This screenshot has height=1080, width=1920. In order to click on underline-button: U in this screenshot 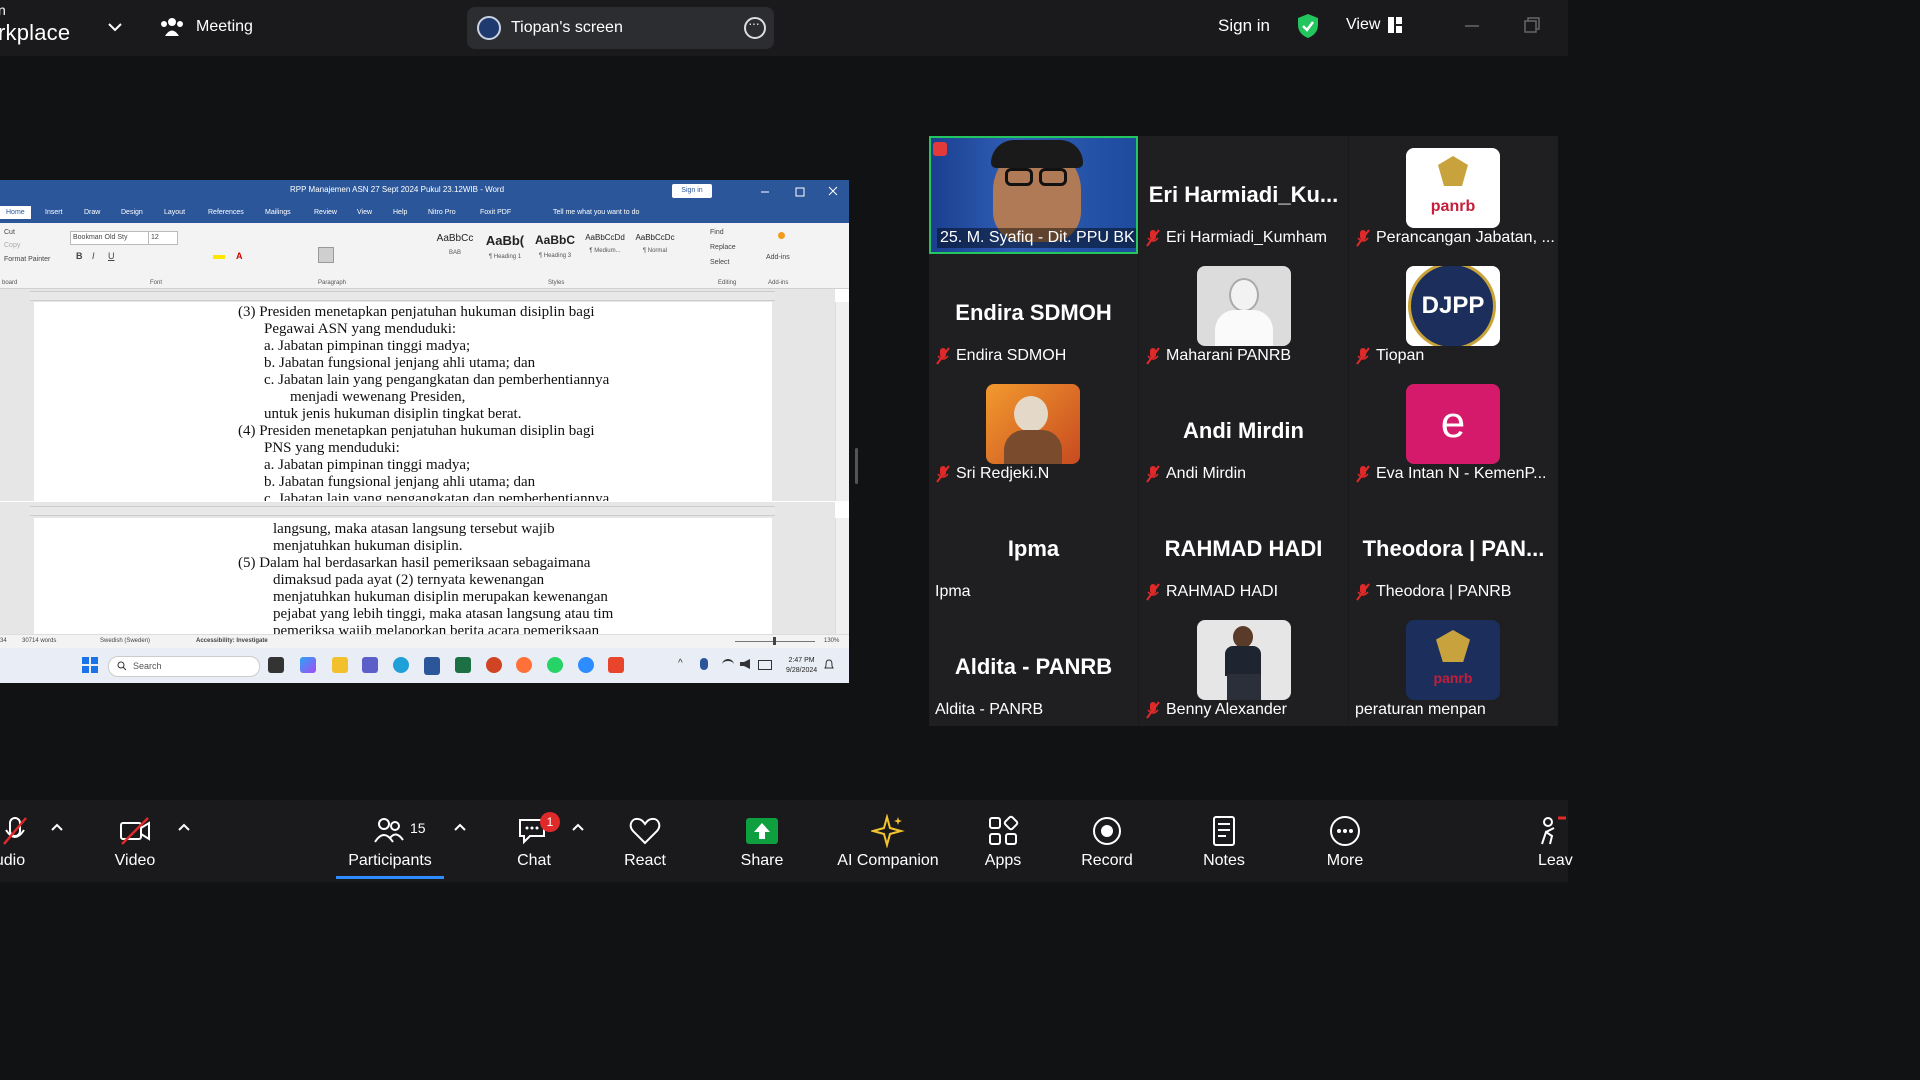, I will do `click(111, 256)`.